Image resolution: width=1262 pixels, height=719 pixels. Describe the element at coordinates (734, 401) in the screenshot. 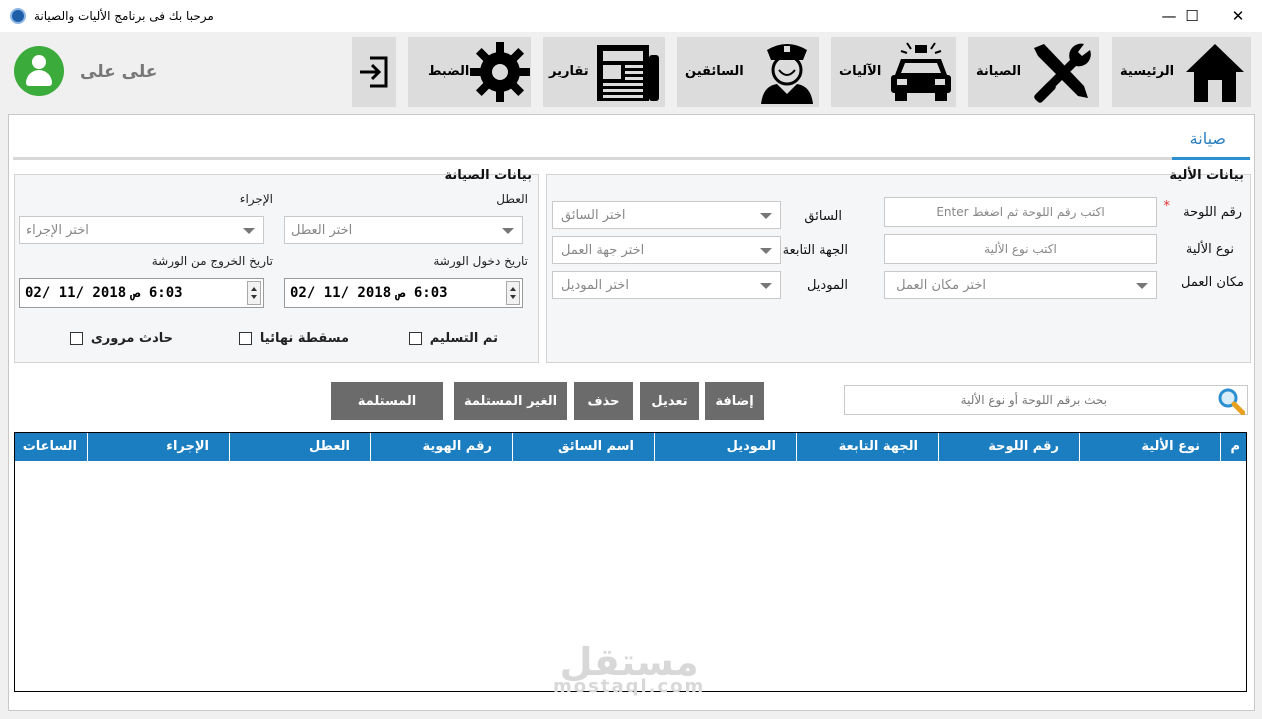

I see `add-button: إضافة` at that location.